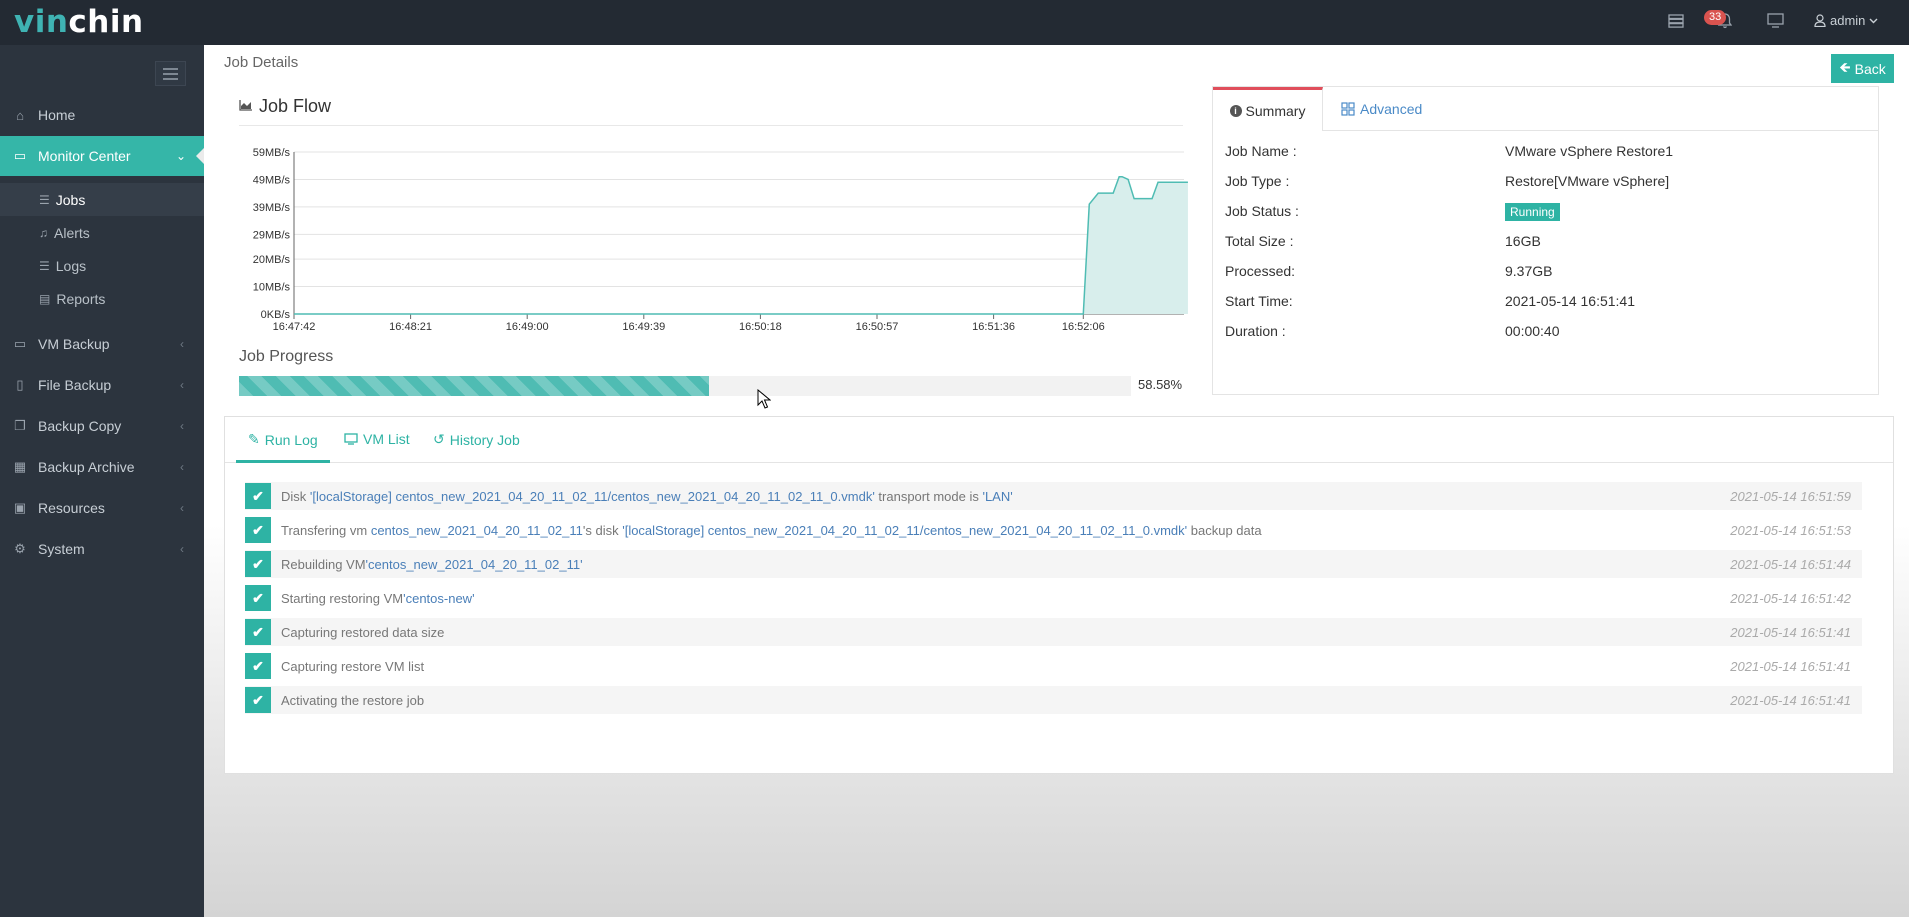  I want to click on summary-value-total-size: 16GB, so click(1523, 241).